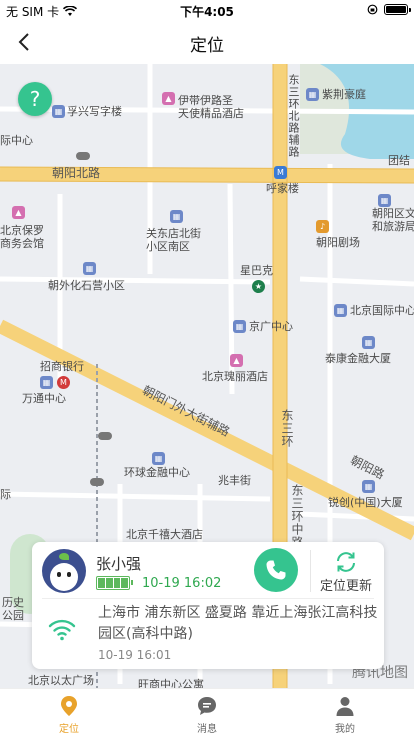 This screenshot has width=414, height=736. I want to click on map-label: 锐创(中国)大厦, so click(365, 502).